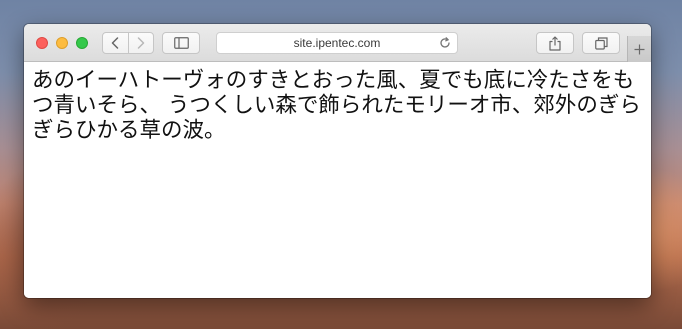 The width and height of the screenshot is (682, 329). I want to click on share-icon, so click(555, 43).